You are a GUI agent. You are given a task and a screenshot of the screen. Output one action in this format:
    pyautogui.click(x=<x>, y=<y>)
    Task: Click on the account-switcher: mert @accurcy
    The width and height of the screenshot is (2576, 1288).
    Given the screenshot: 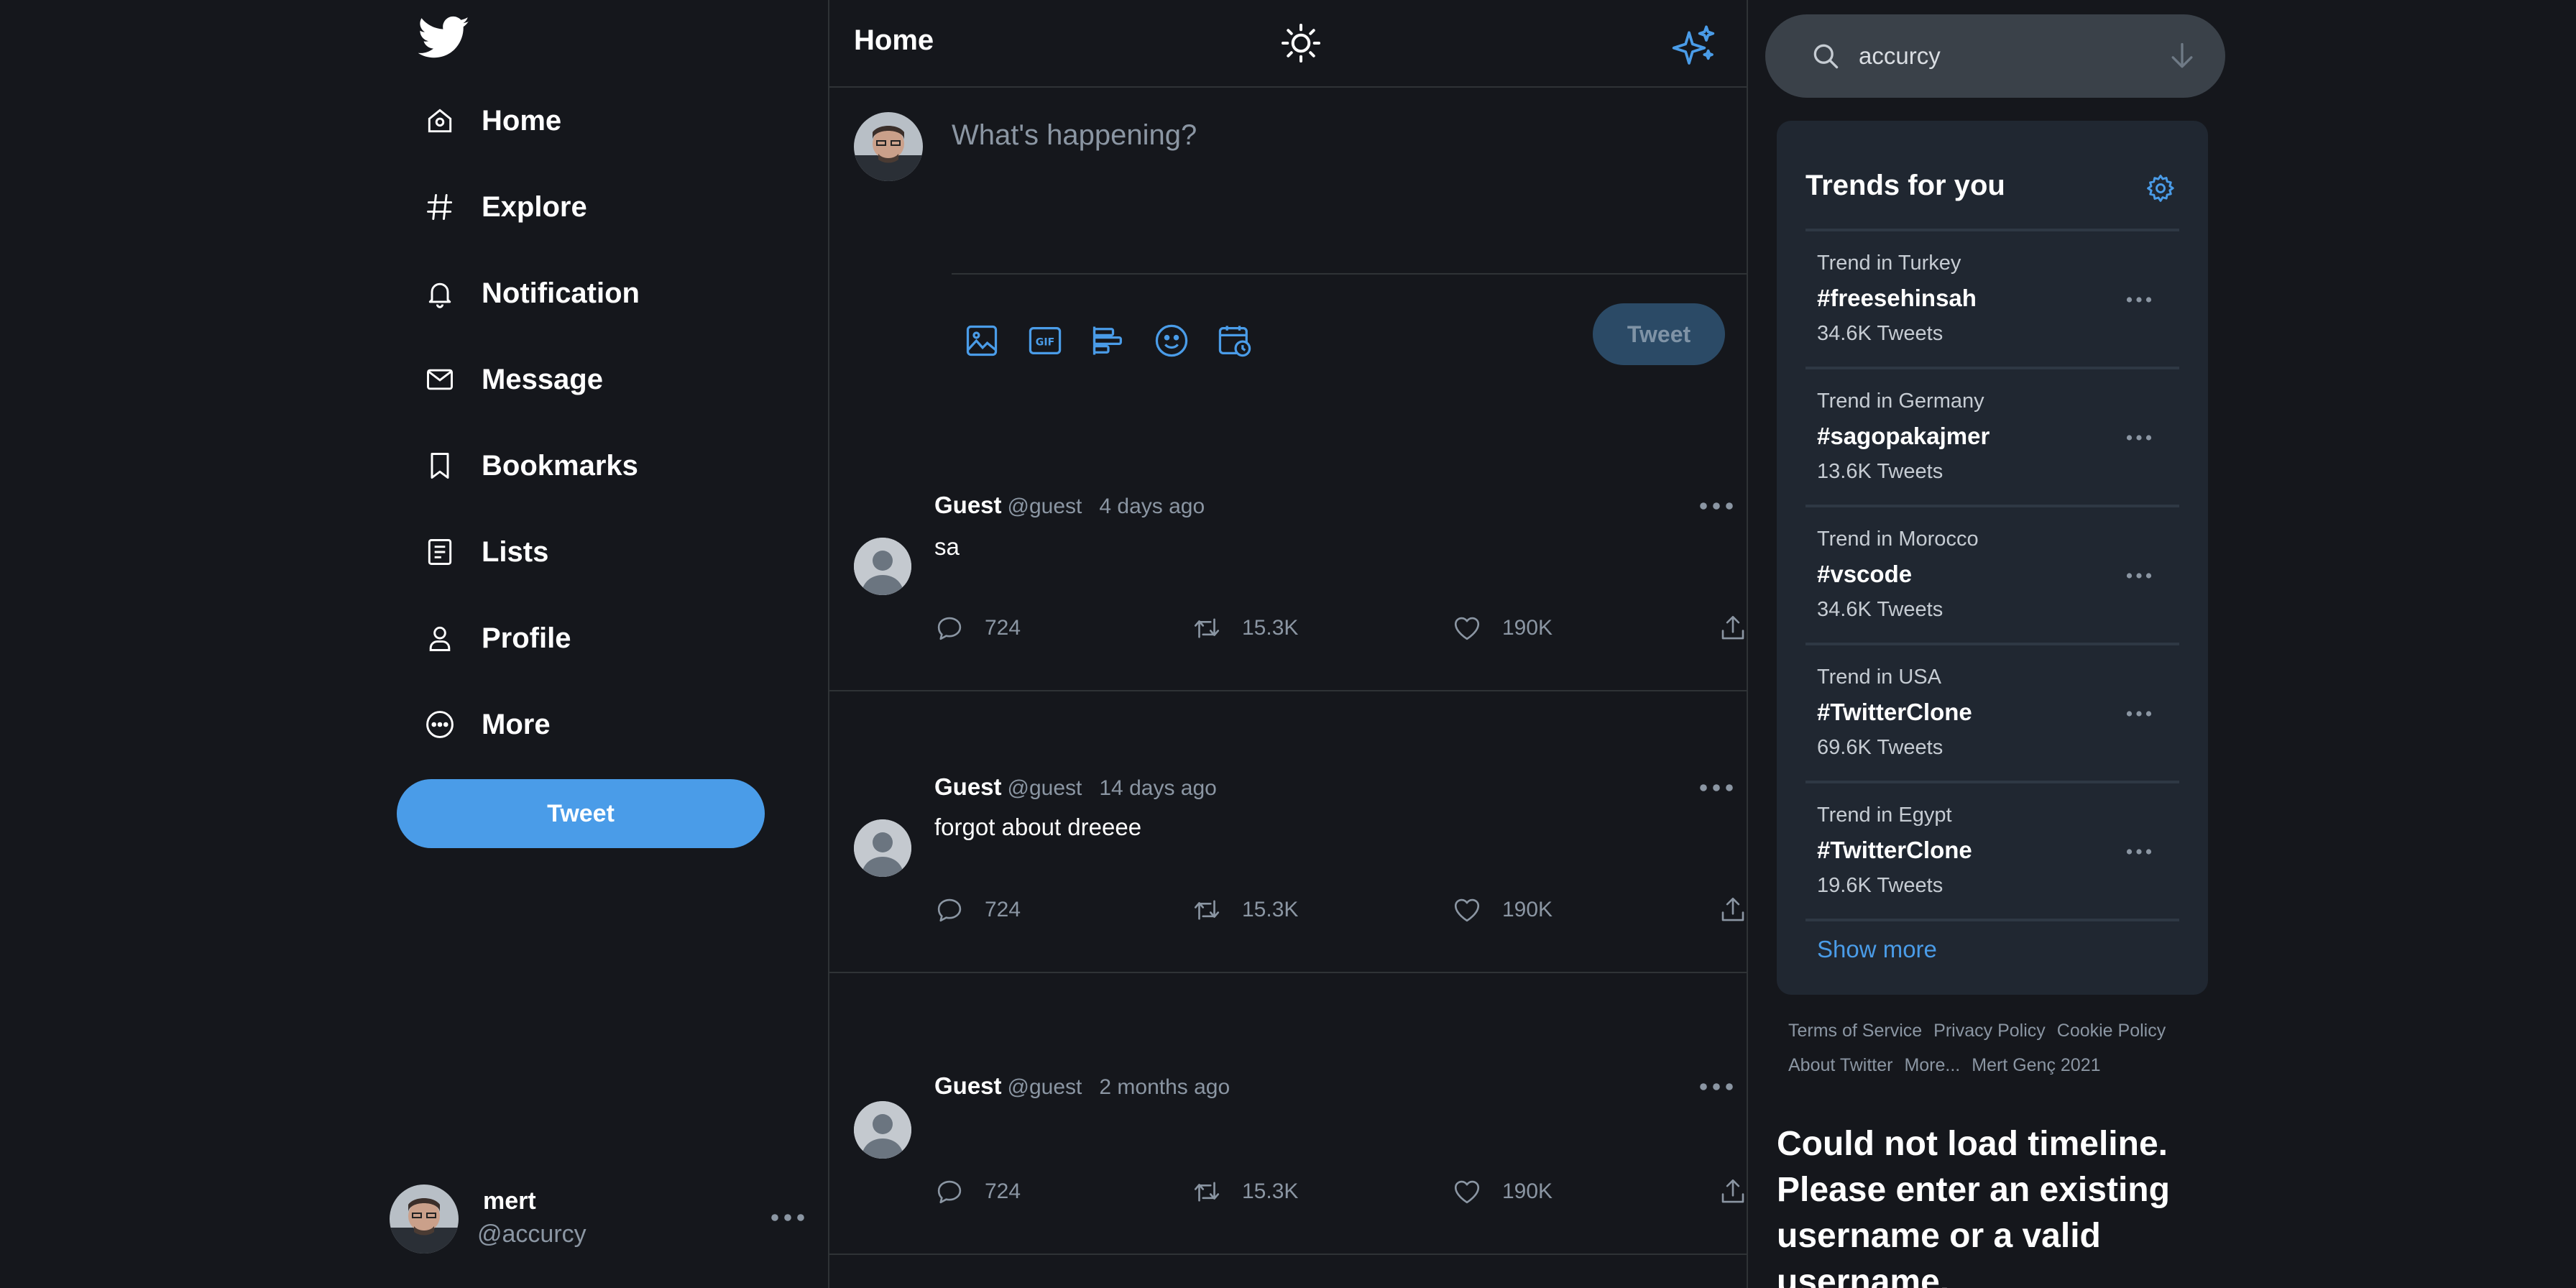 What is the action you would take?
    pyautogui.click(x=598, y=1218)
    